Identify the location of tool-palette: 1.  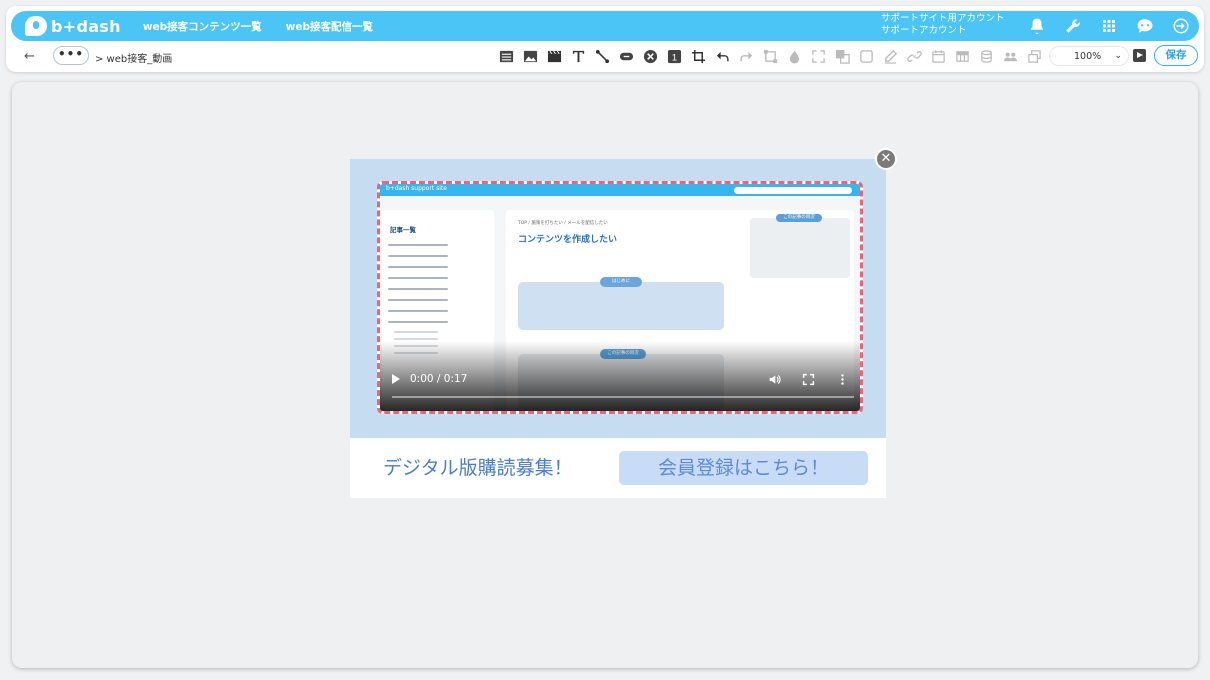
(770, 56).